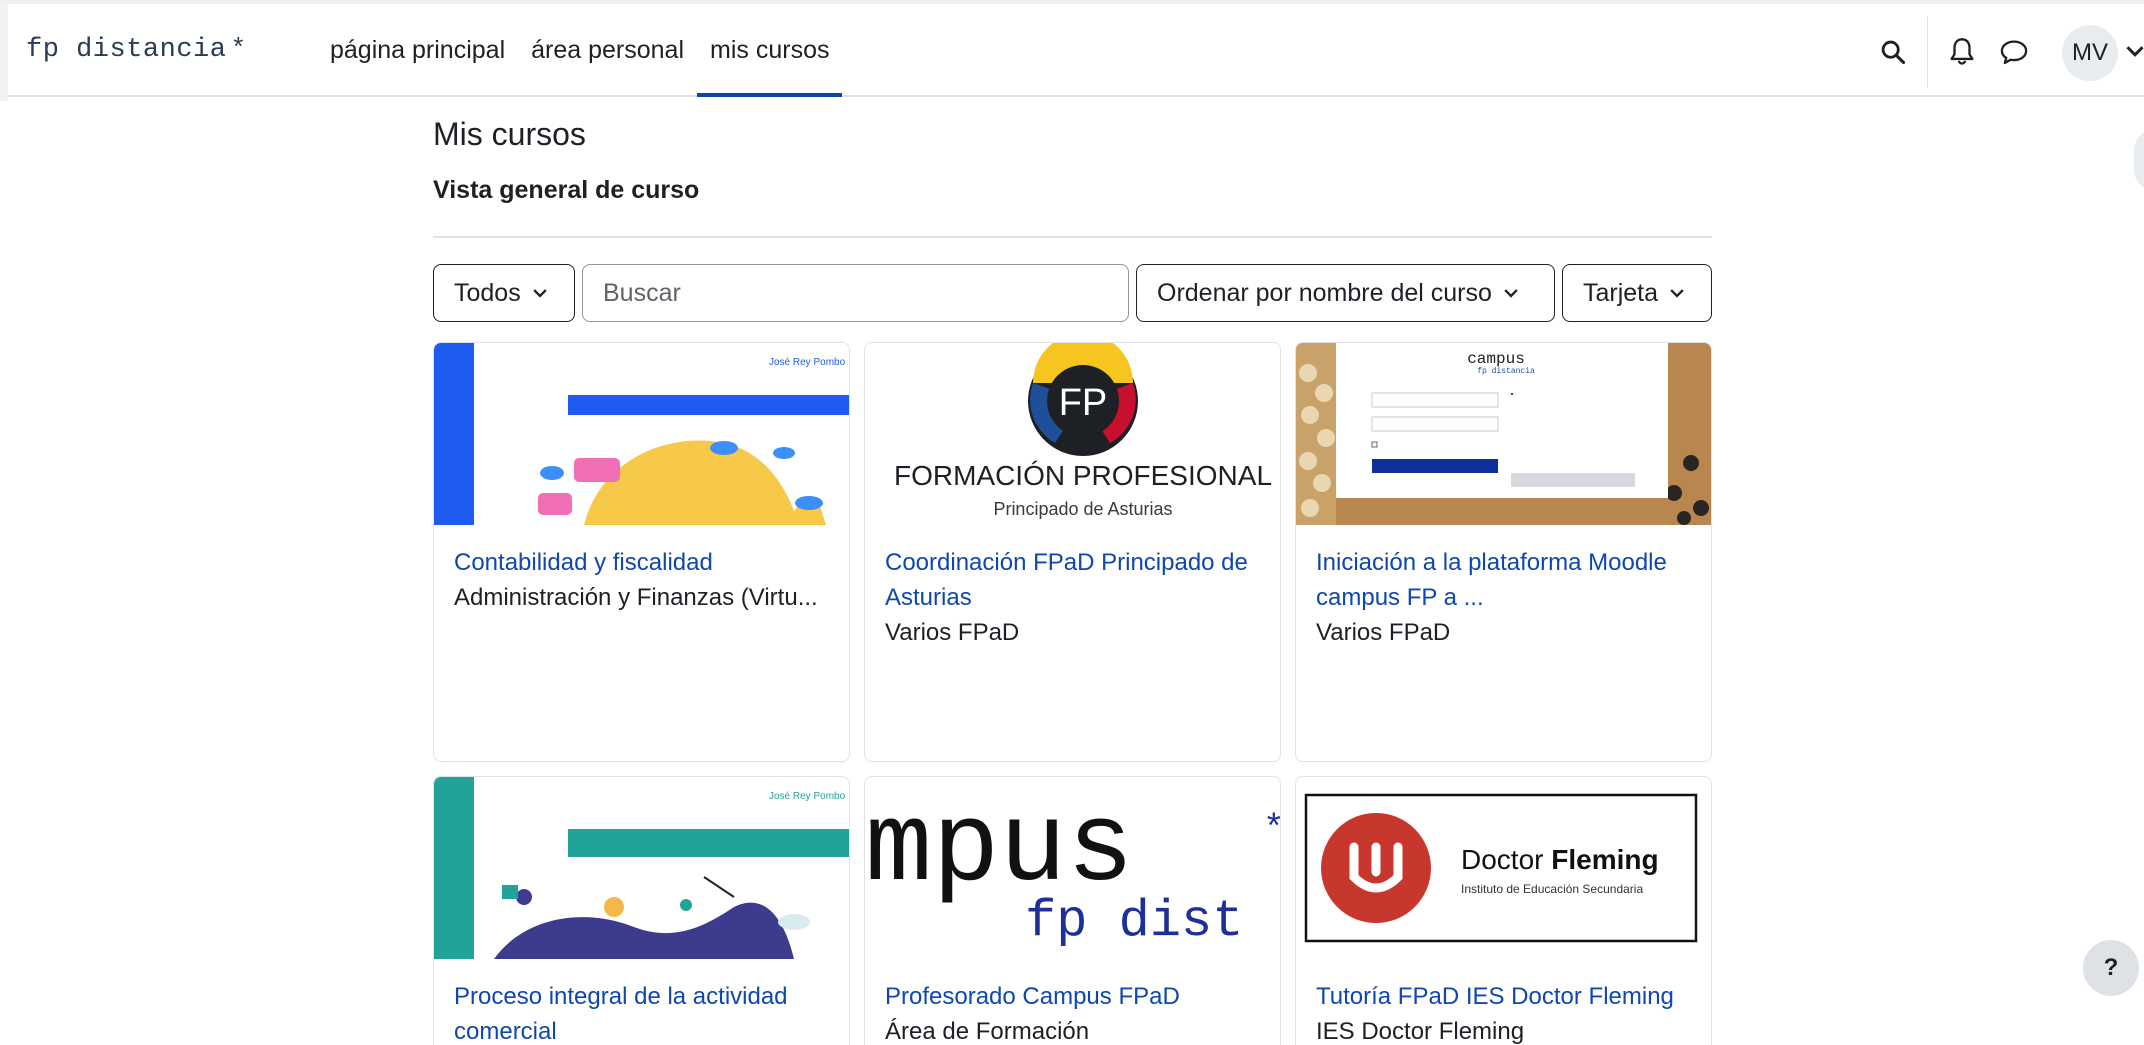 The image size is (2144, 1045). I want to click on course-image-subtitle: fp distancia, so click(1506, 371).